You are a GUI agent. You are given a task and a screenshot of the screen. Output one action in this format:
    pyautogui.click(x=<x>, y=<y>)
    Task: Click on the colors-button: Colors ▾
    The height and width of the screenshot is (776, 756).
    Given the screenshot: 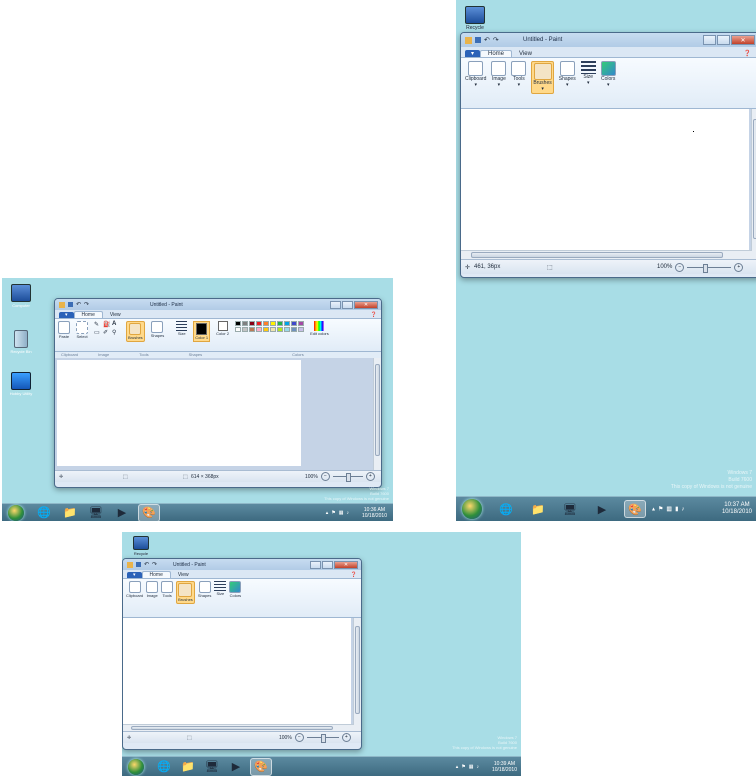 What is the action you would take?
    pyautogui.click(x=608, y=74)
    